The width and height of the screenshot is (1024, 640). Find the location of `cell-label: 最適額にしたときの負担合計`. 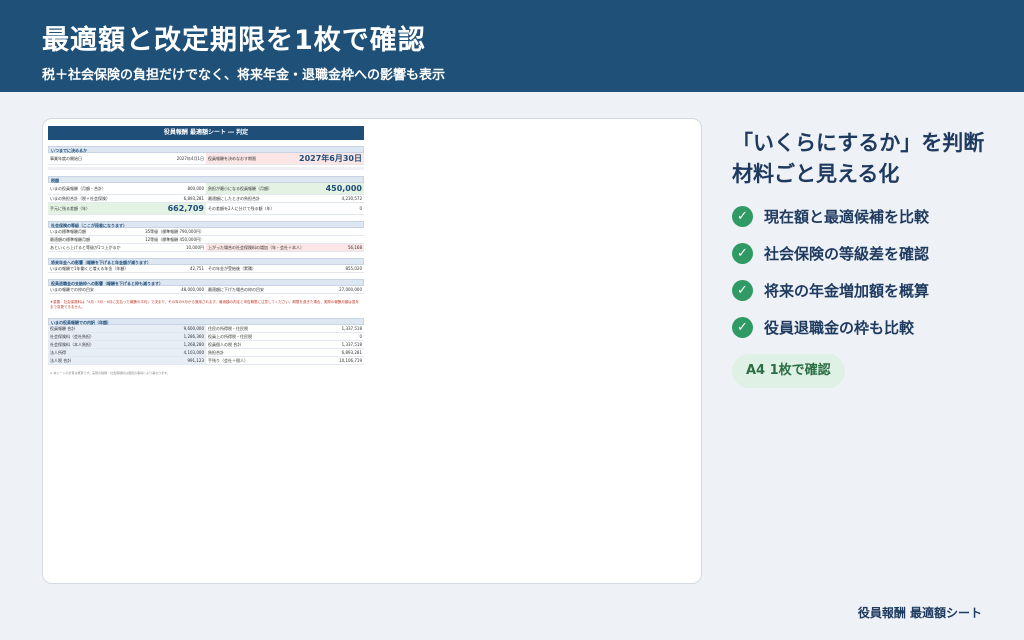

cell-label: 最適額にしたときの負担合計 is located at coordinates (234, 198).